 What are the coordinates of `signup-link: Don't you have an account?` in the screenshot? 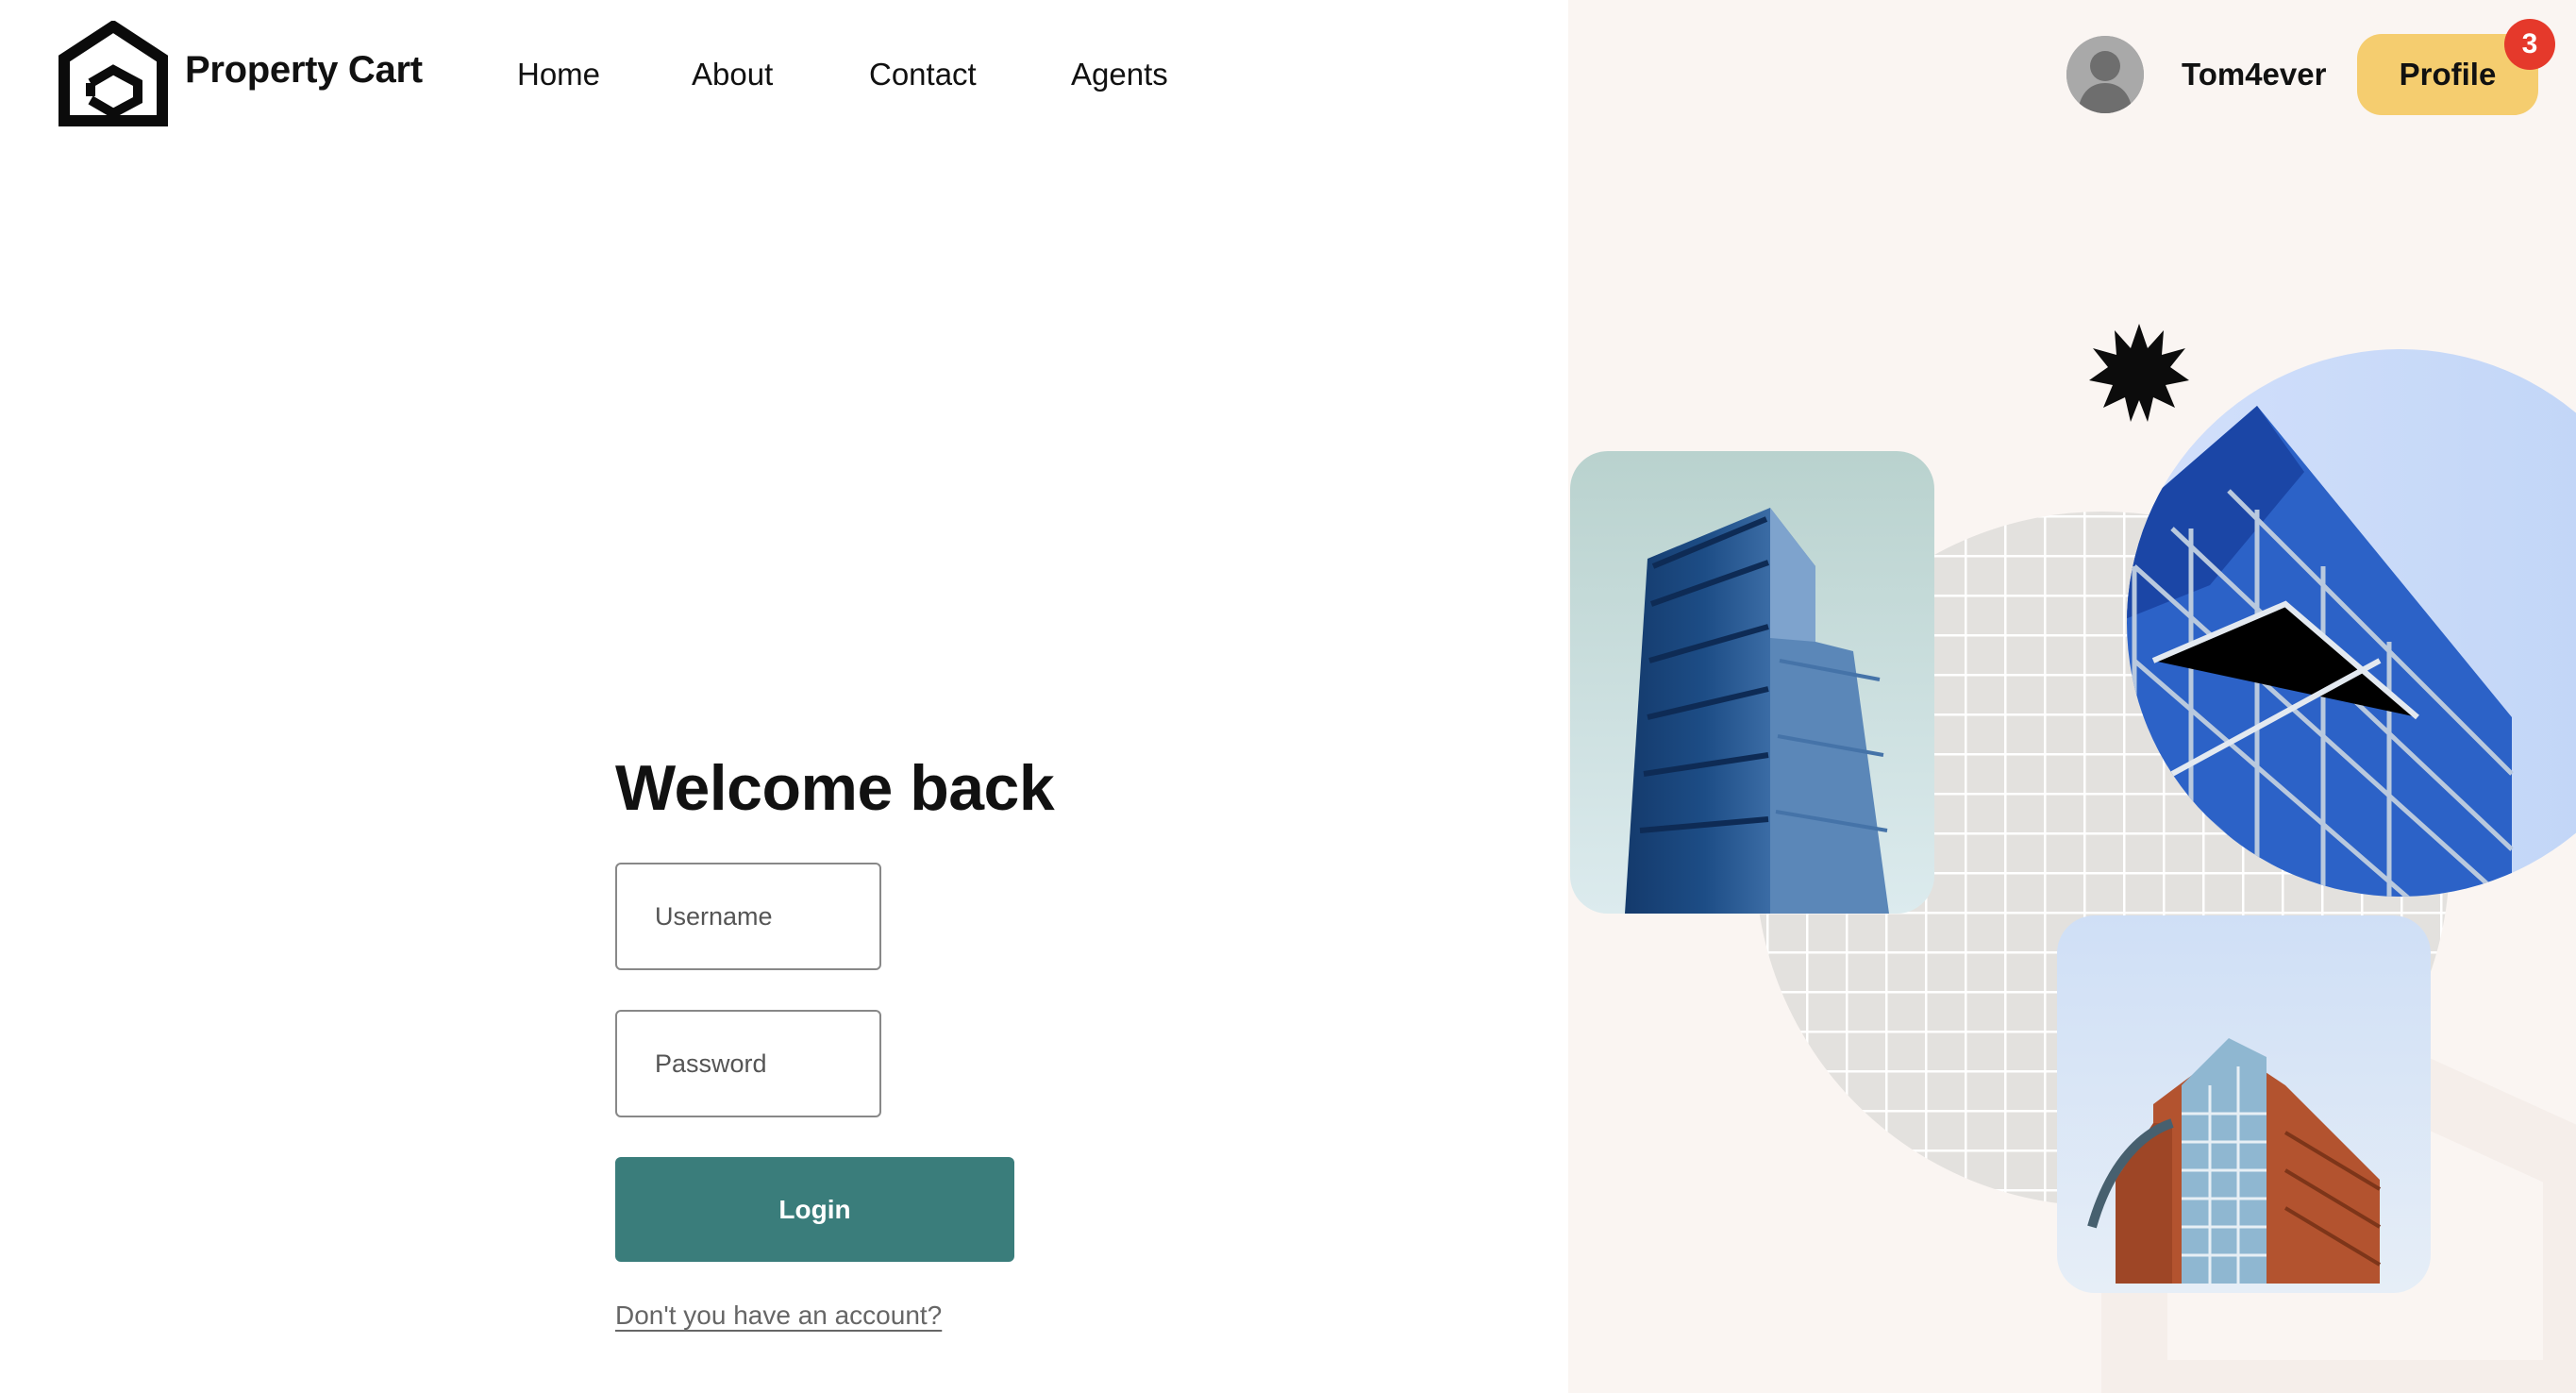 It's located at (778, 1316).